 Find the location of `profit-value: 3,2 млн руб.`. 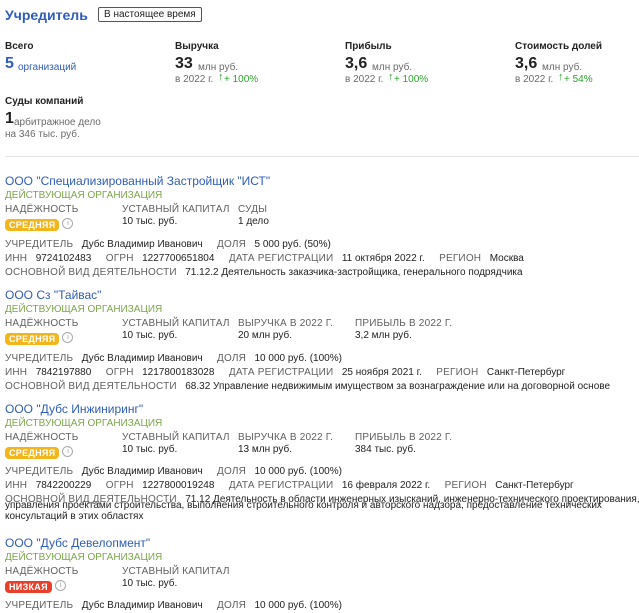

profit-value: 3,2 млн руб. is located at coordinates (383, 335).